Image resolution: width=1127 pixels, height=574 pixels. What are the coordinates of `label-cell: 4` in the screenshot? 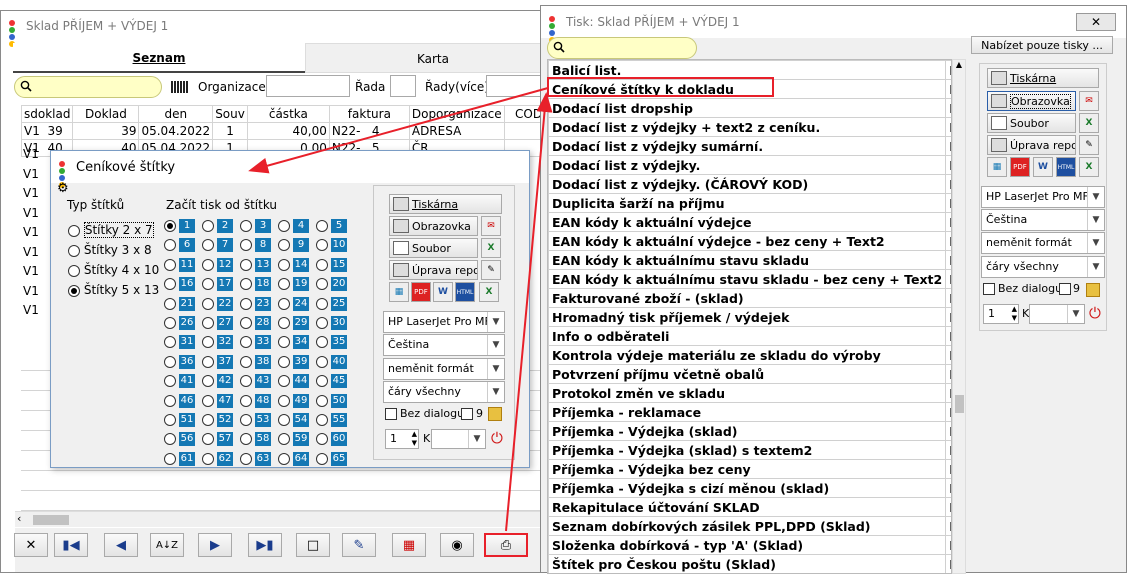 It's located at (297, 226).